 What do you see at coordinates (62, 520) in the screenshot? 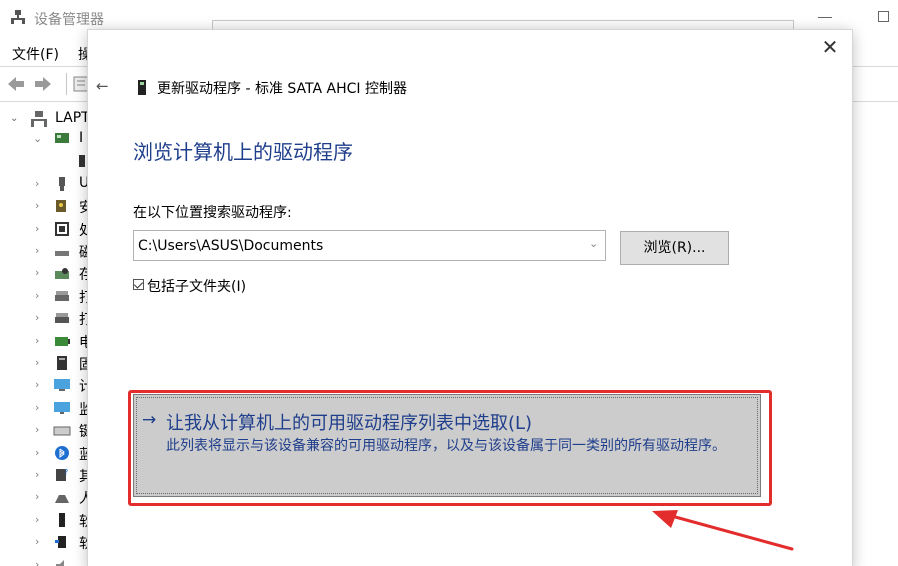
I see `software-component-icon` at bounding box center [62, 520].